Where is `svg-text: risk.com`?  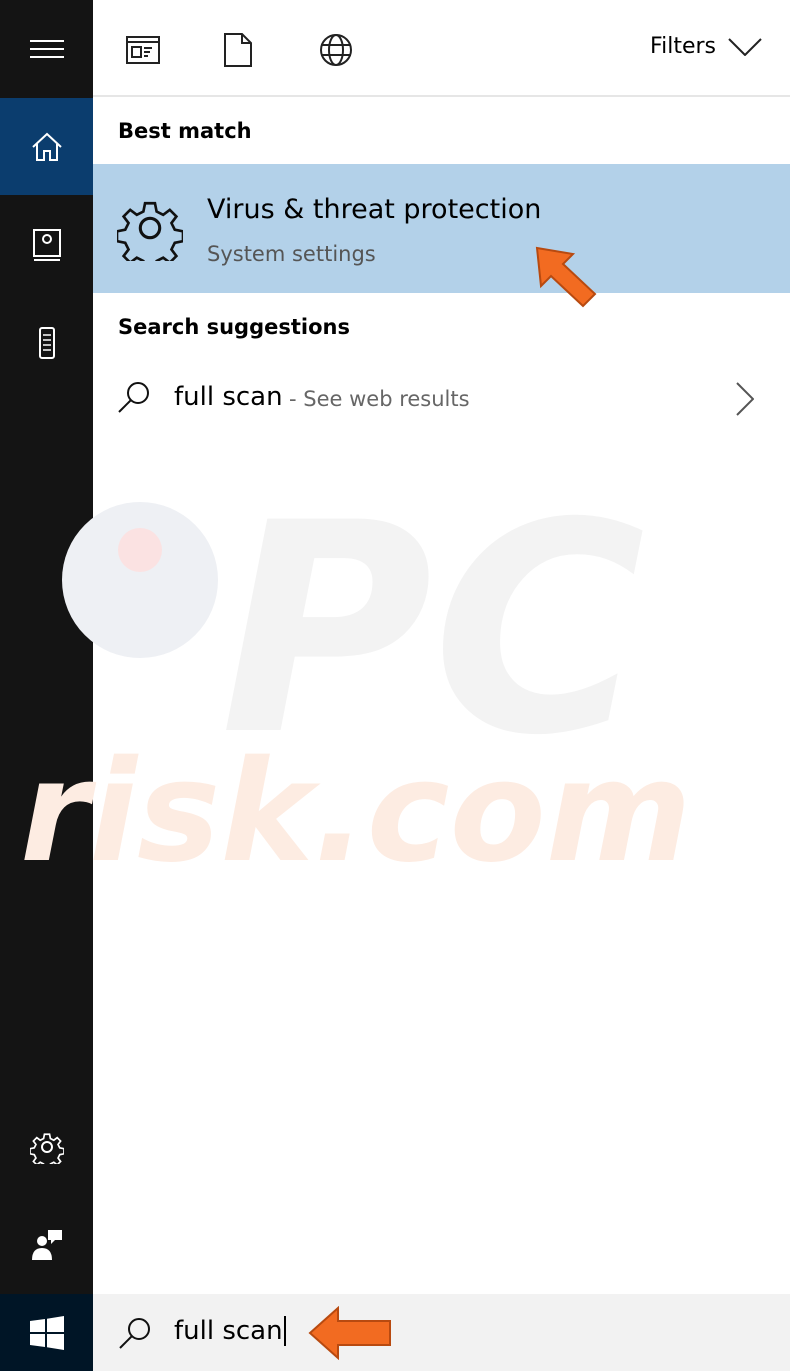 svg-text: risk.com is located at coordinates (356, 812).